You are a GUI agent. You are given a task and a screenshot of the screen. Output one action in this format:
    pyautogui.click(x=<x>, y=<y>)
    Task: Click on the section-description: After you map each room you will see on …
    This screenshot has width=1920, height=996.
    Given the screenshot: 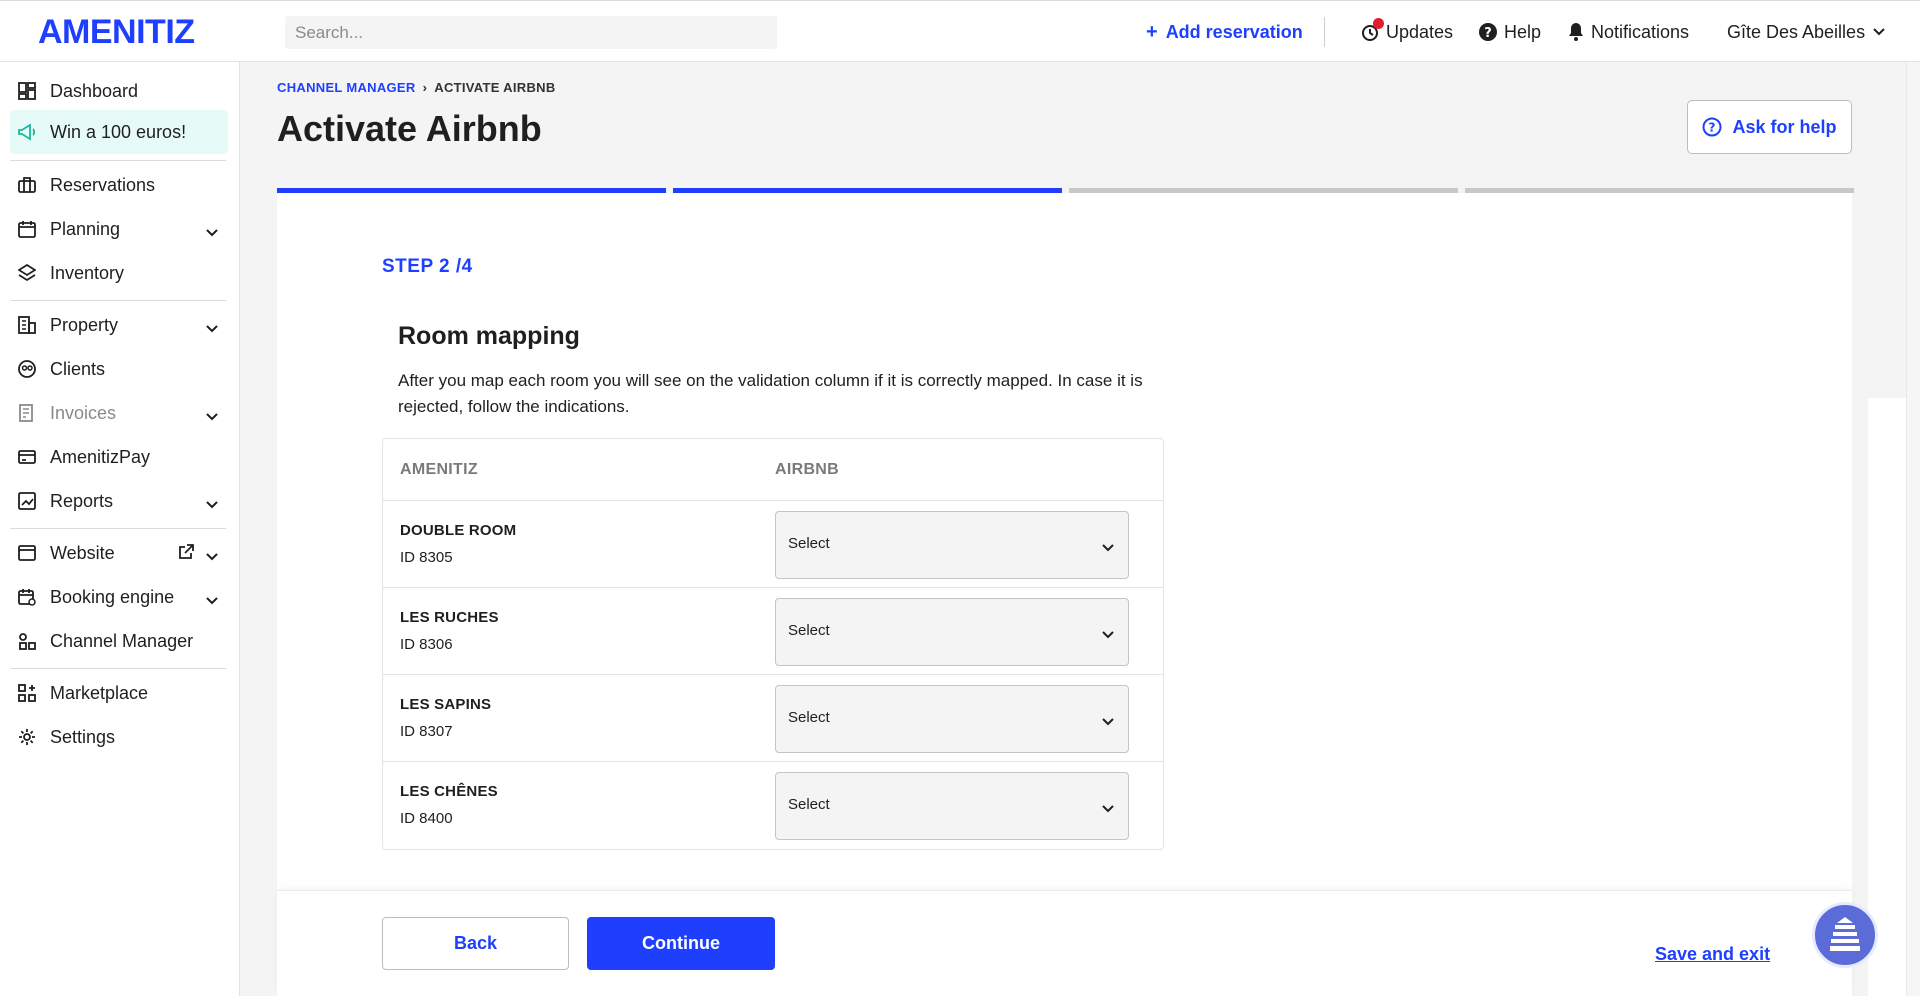 What is the action you would take?
    pyautogui.click(x=770, y=393)
    